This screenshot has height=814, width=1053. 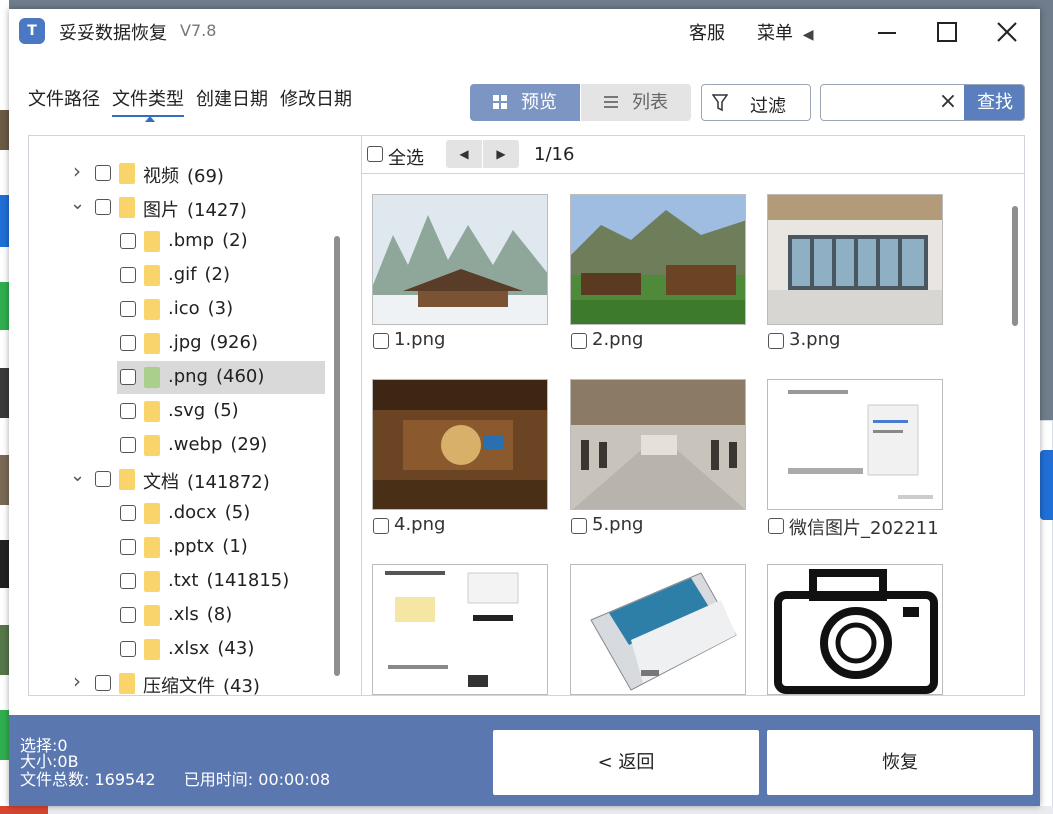 I want to click on grid-view-icon, so click(x=500, y=103).